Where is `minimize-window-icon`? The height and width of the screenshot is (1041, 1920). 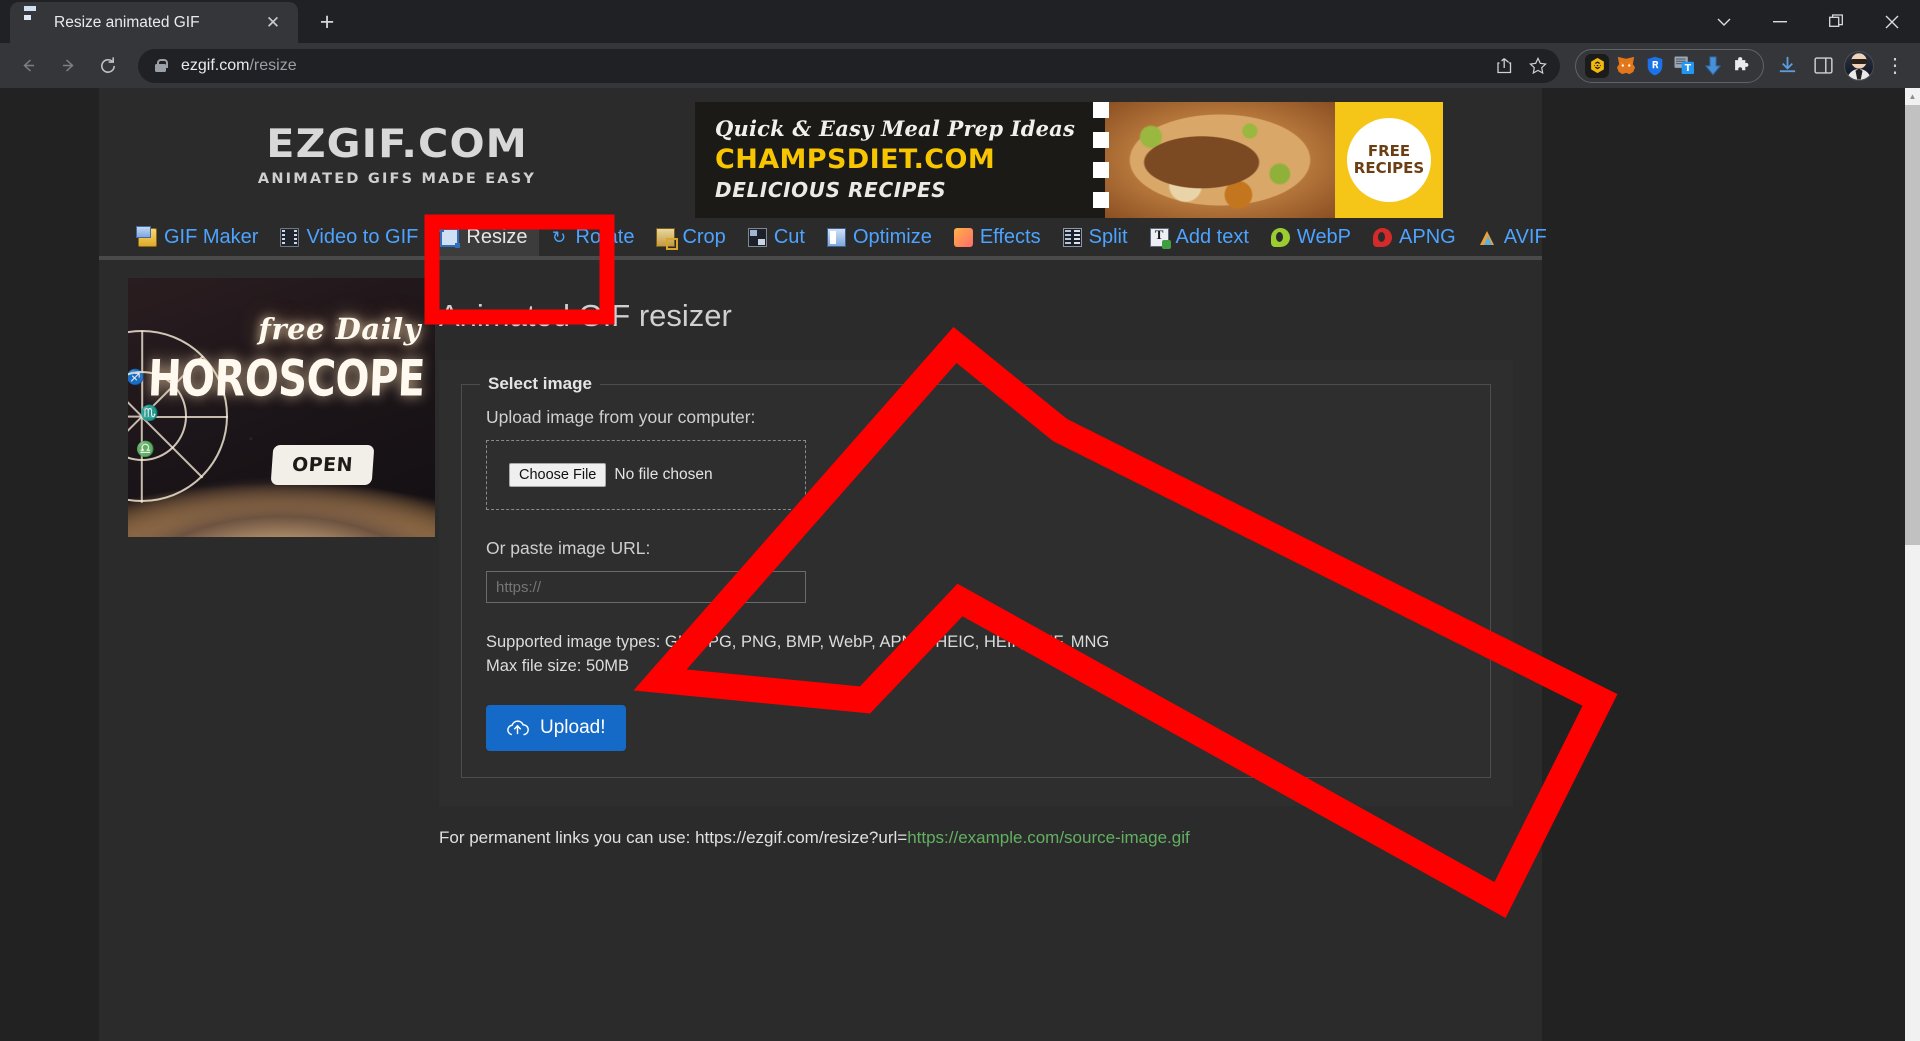
minimize-window-icon is located at coordinates (1780, 21).